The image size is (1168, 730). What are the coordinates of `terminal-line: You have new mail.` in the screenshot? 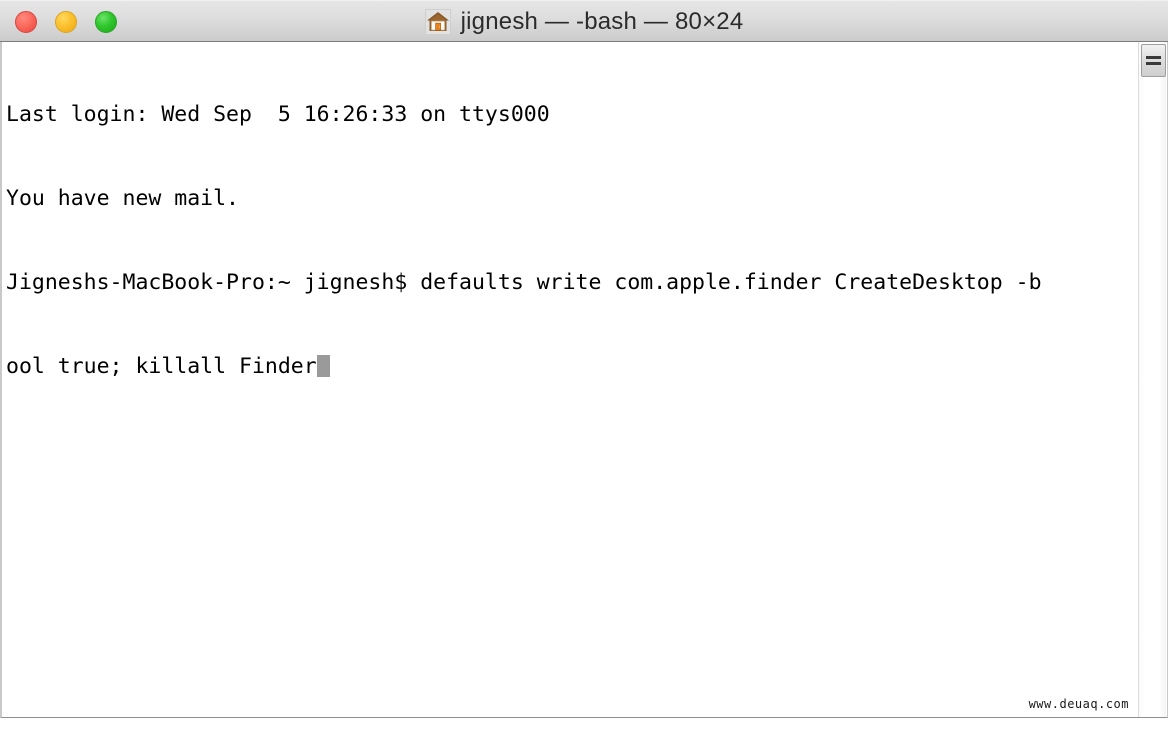 It's located at (122, 198).